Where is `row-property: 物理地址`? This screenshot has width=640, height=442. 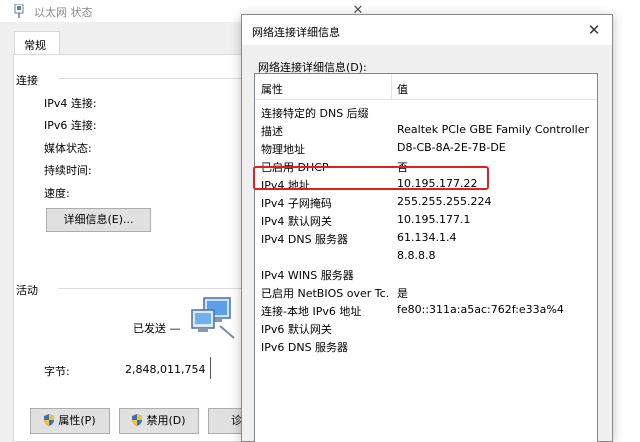 row-property: 物理地址 is located at coordinates (283, 149).